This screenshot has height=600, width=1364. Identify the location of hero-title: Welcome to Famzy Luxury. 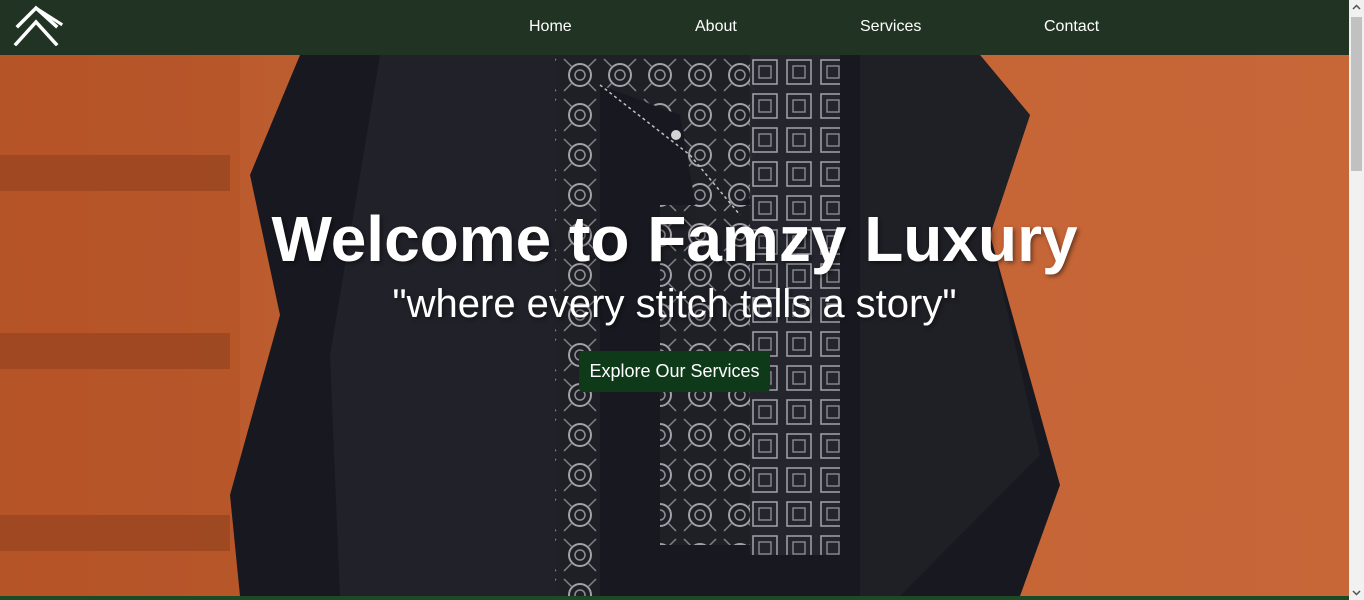
(674, 239).